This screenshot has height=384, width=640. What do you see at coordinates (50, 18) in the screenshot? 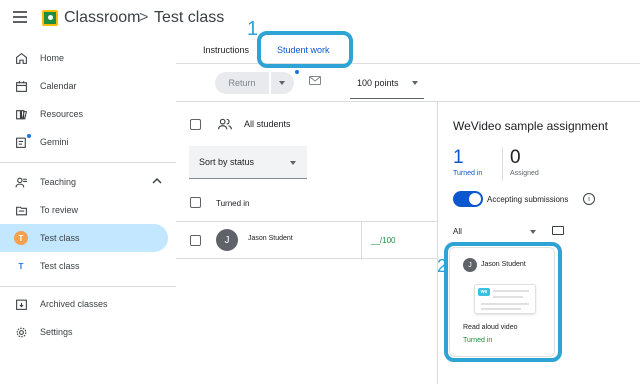
I see `classroom-logo-icon` at bounding box center [50, 18].